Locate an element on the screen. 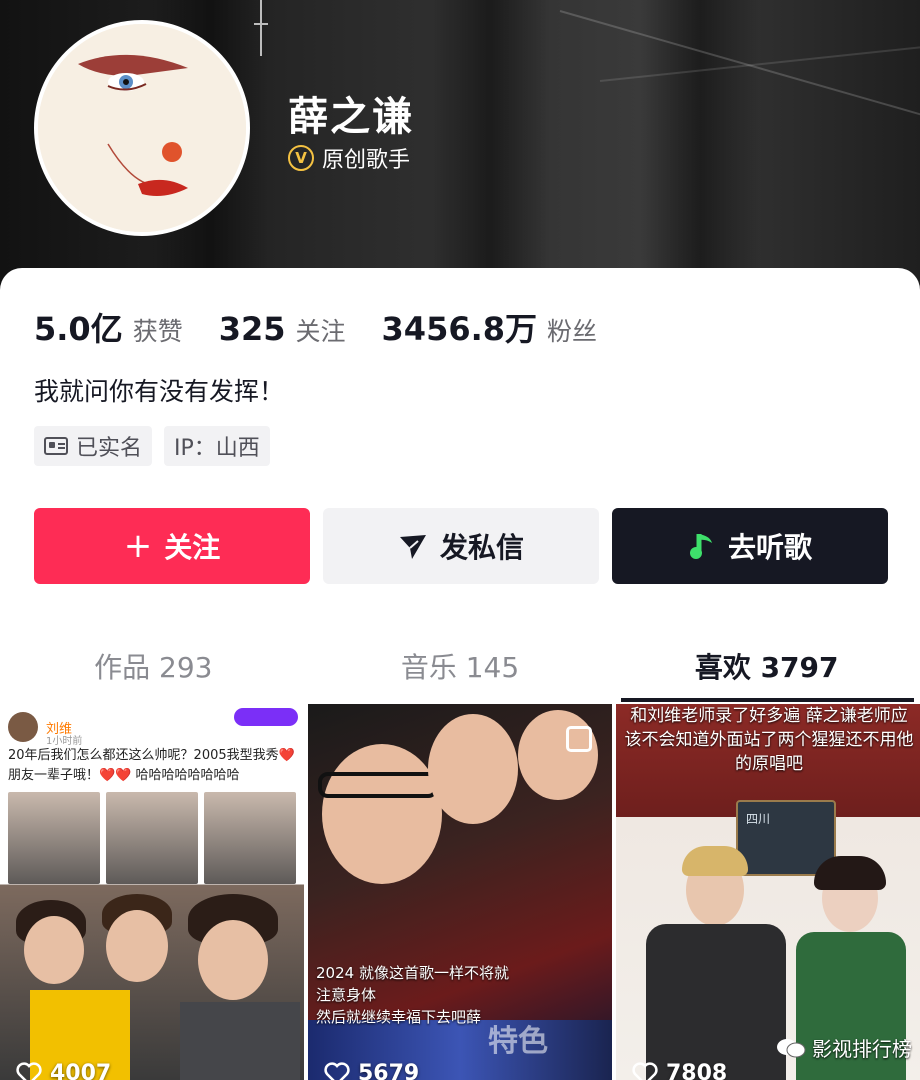 The image size is (920, 1080). like-count-value: 5679 is located at coordinates (389, 1070).